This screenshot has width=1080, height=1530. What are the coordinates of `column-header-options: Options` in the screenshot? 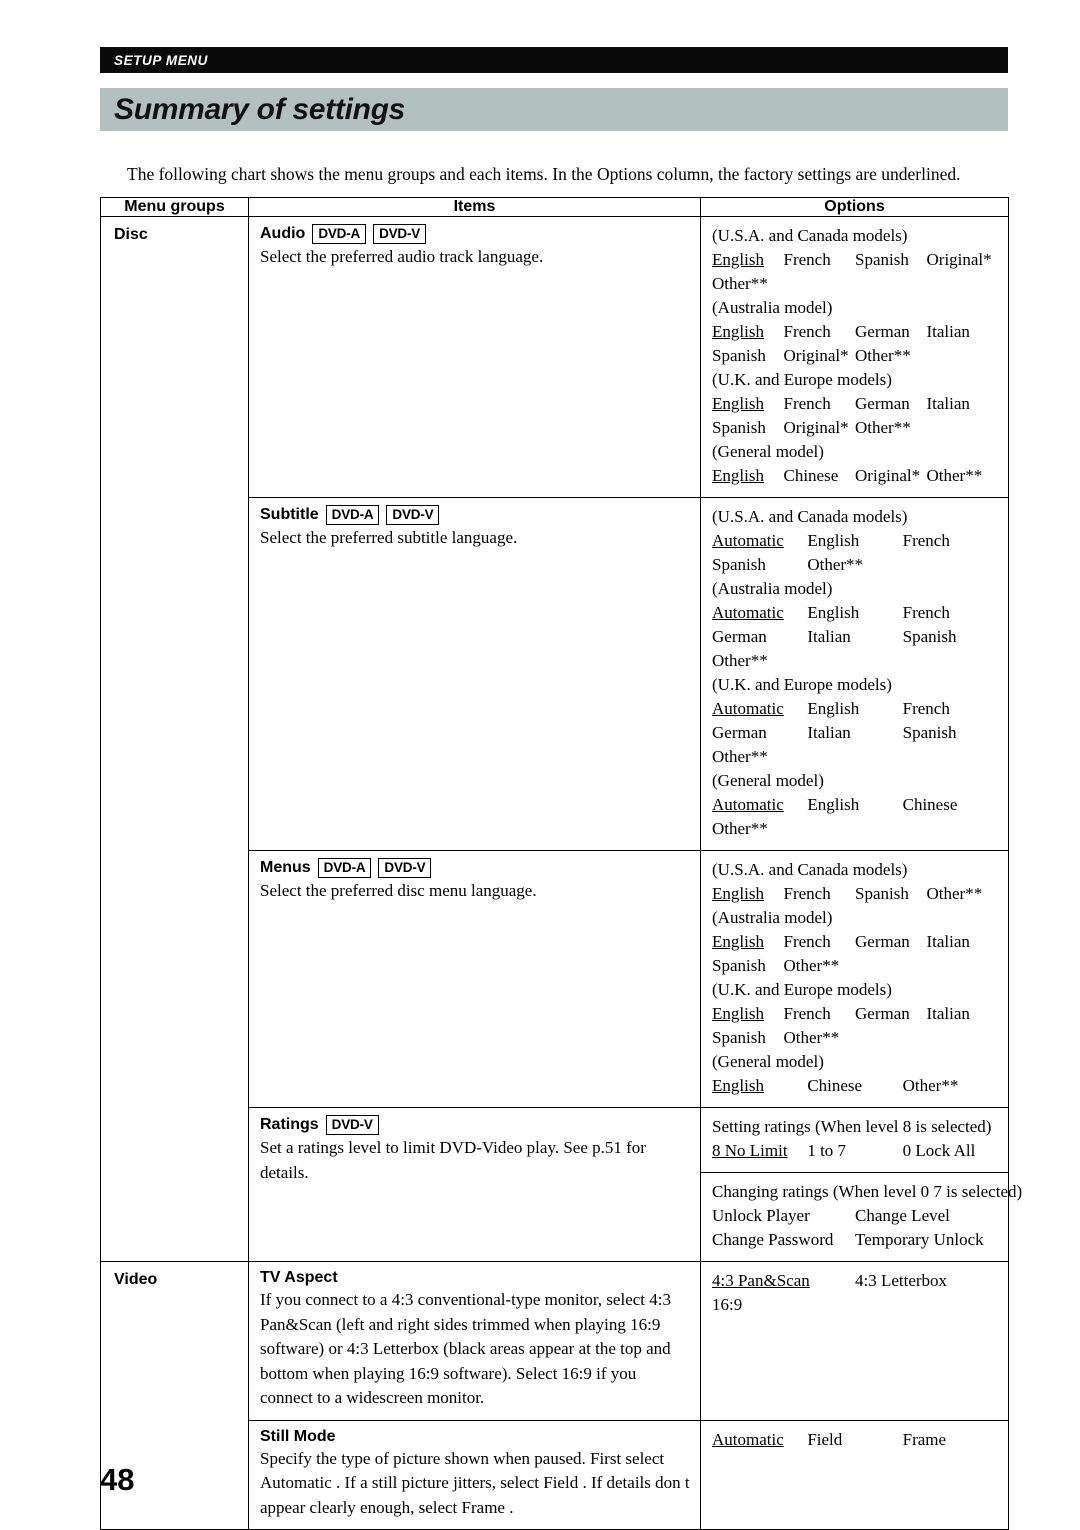 It's located at (854, 207).